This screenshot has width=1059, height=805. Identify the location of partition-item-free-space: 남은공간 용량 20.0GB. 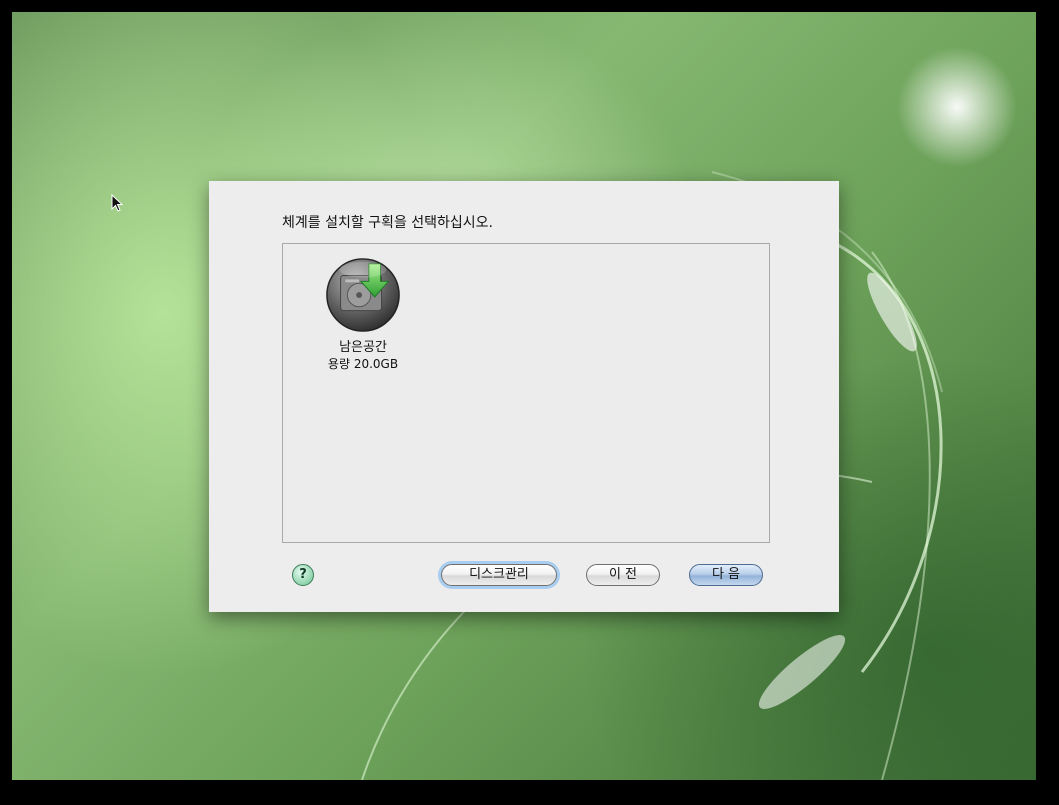
(363, 314).